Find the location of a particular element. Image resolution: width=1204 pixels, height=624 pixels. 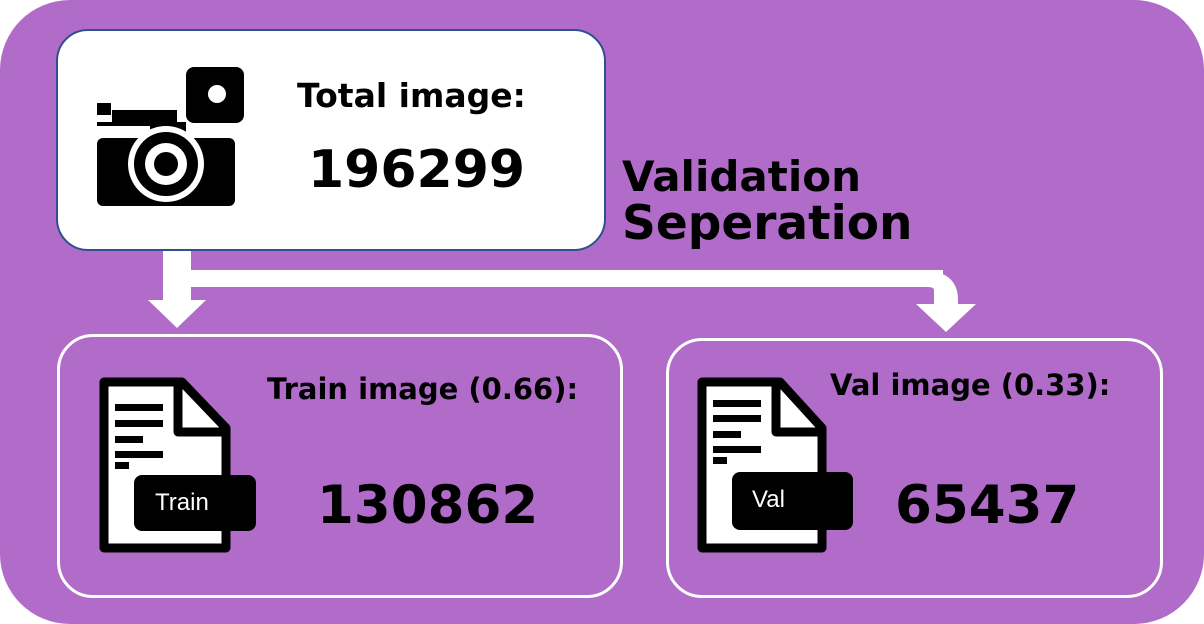

total-image-label: Total image: is located at coordinates (411, 95).